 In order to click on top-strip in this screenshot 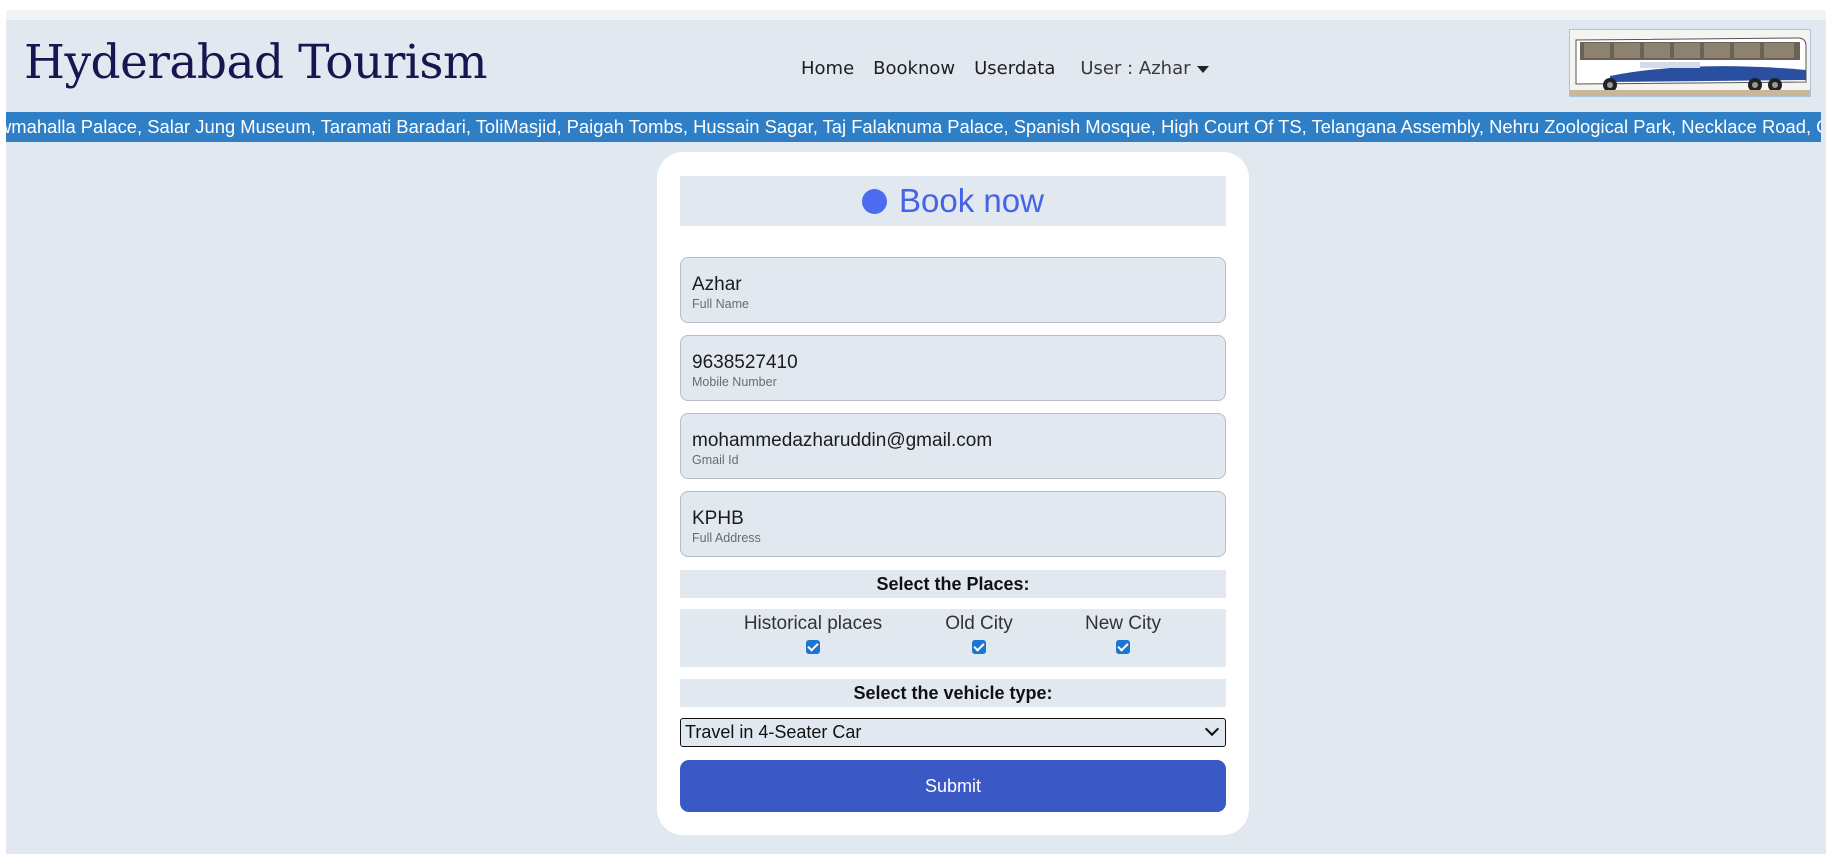, I will do `click(916, 15)`.